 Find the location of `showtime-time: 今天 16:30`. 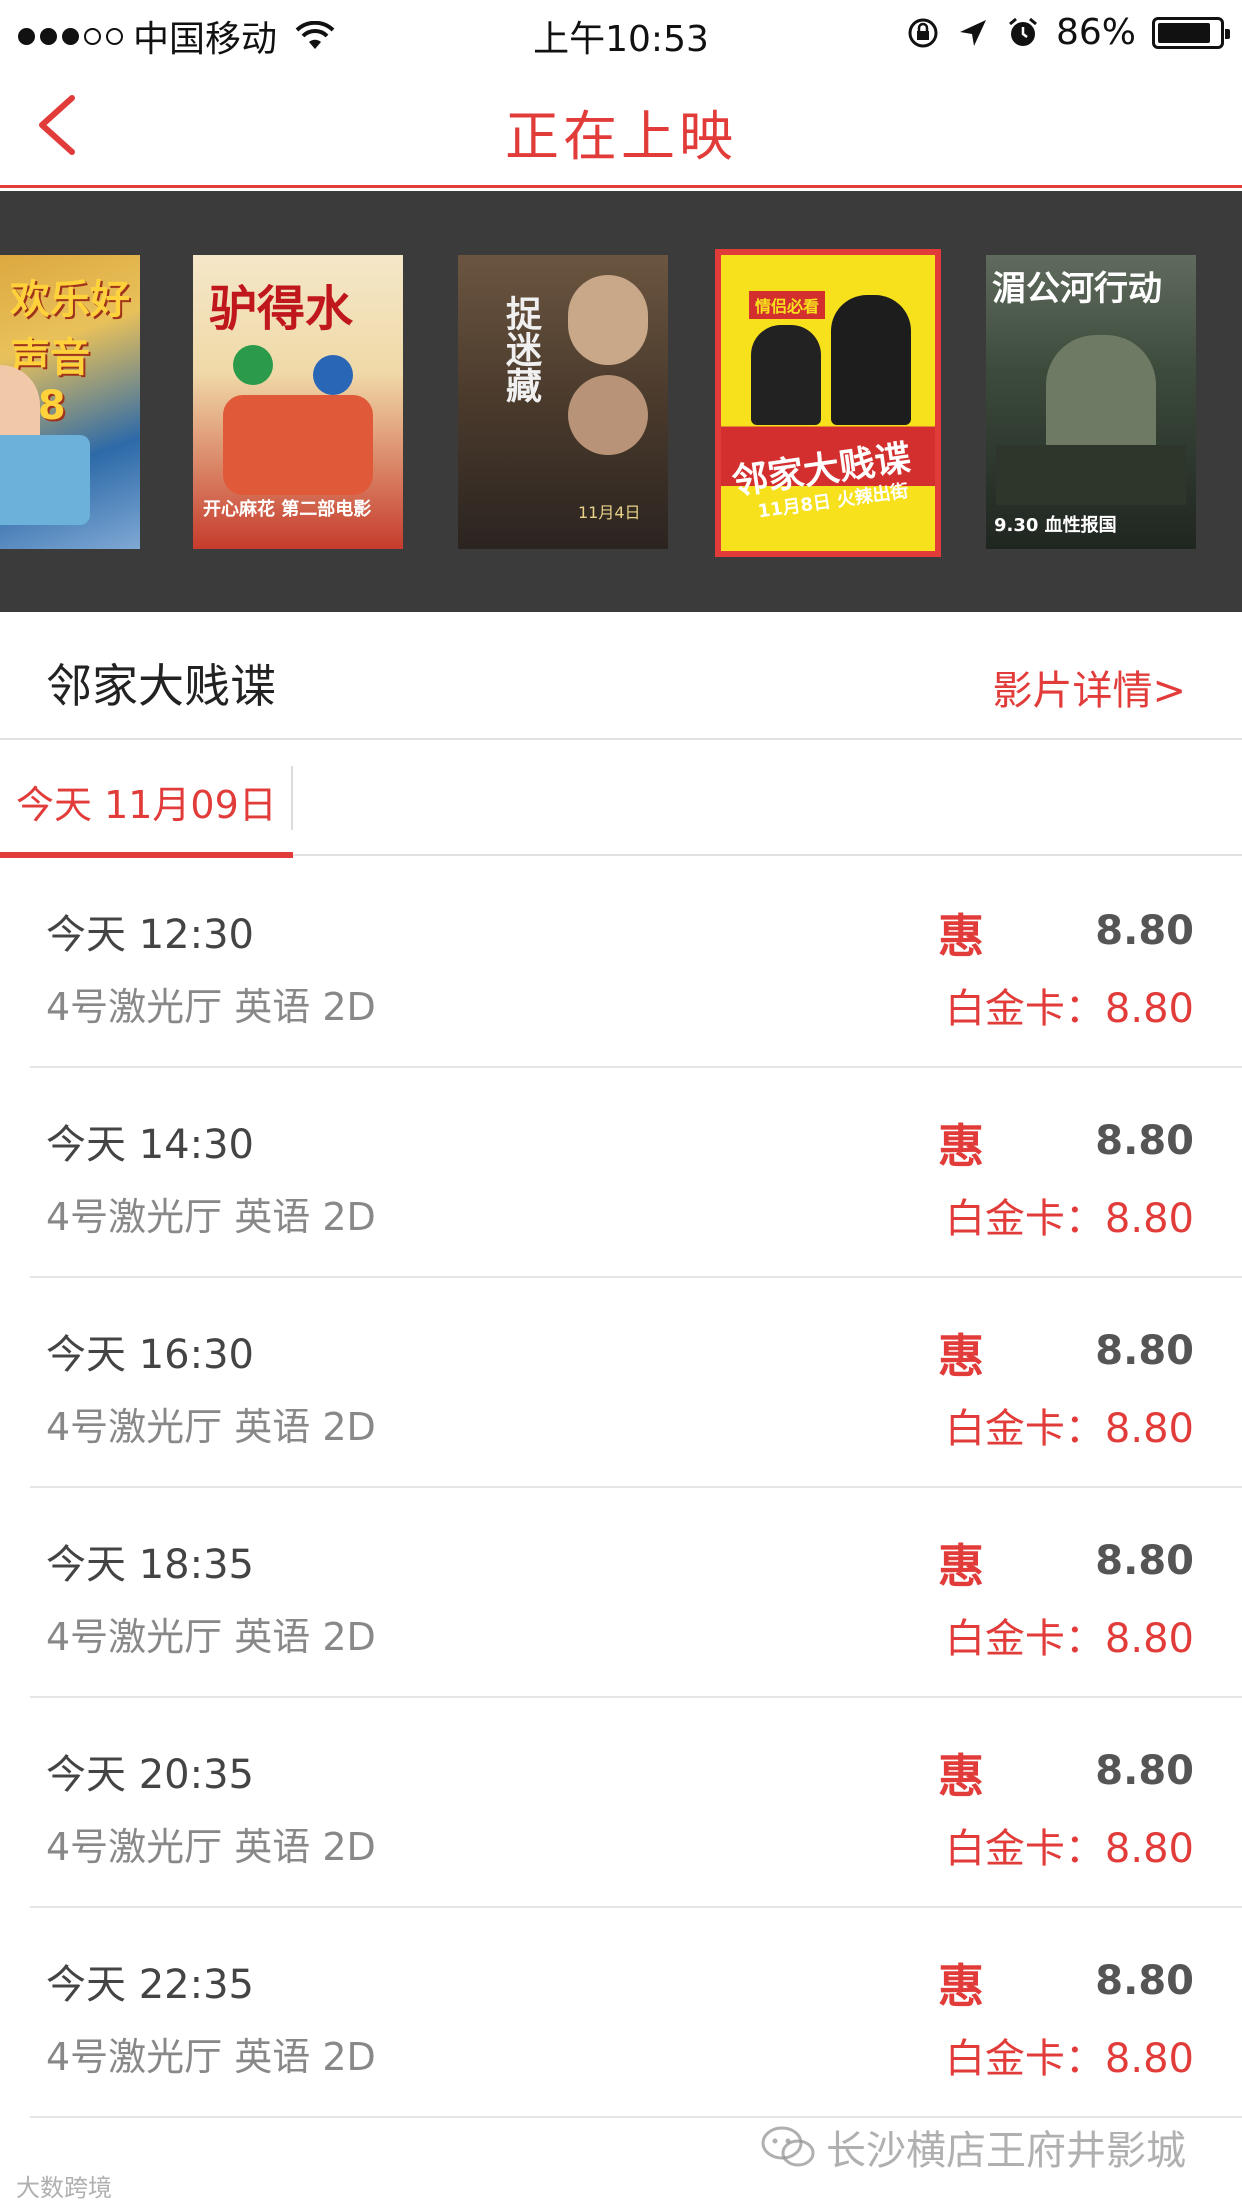

showtime-time: 今天 16:30 is located at coordinates (150, 1355).